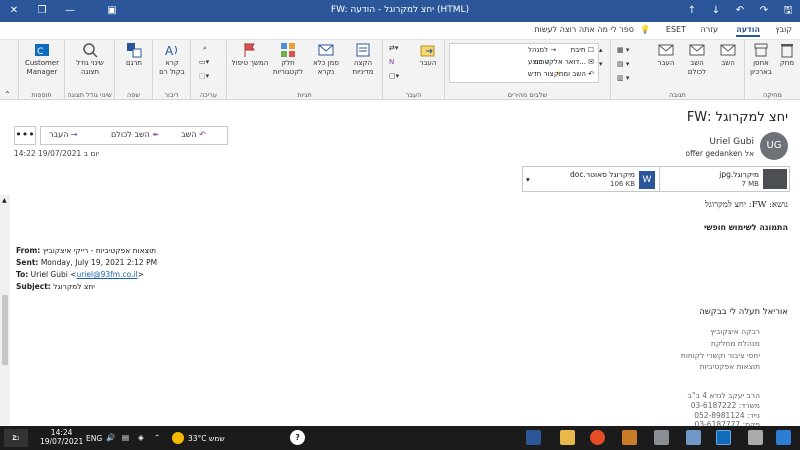 This screenshot has height=450, width=800. What do you see at coordinates (206, 438) in the screenshot?
I see `weather-widget: שמש 33°C` at bounding box center [206, 438].